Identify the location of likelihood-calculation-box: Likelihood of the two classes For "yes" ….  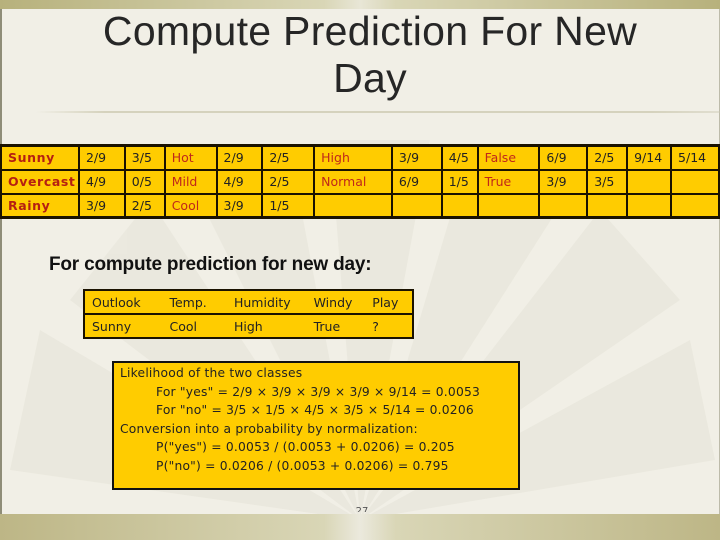
(316, 425).